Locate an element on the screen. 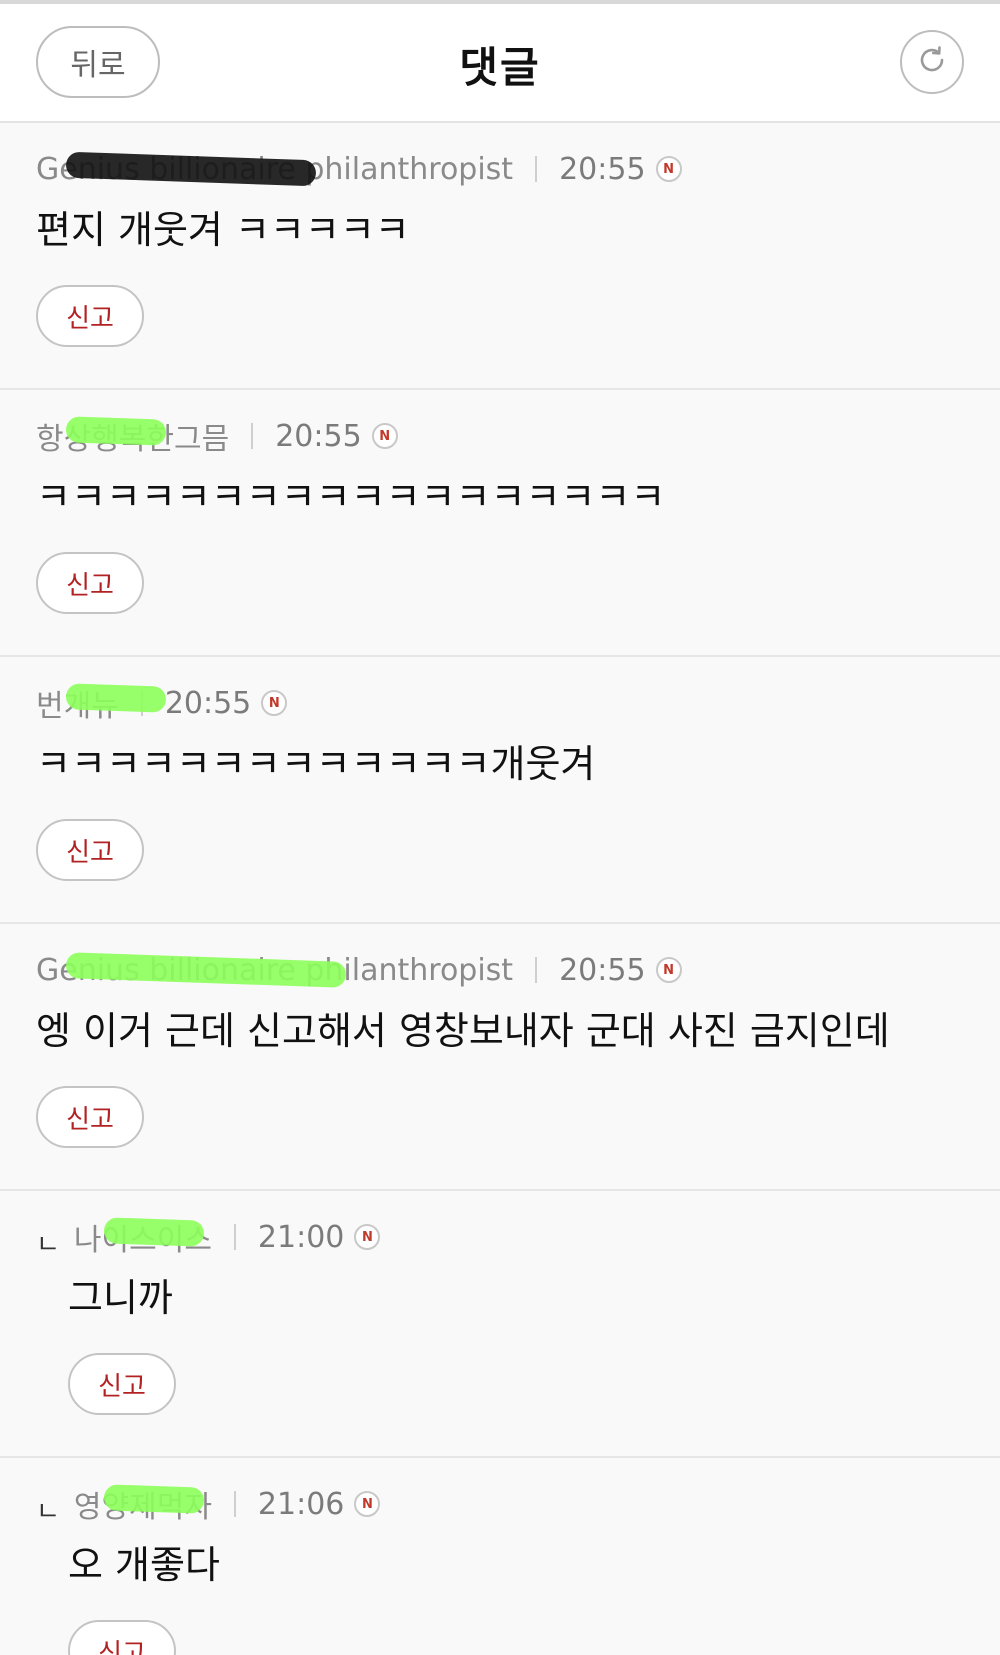 The width and height of the screenshot is (1000, 1655). comment-author: 항상행복한그믐 is located at coordinates (132, 436).